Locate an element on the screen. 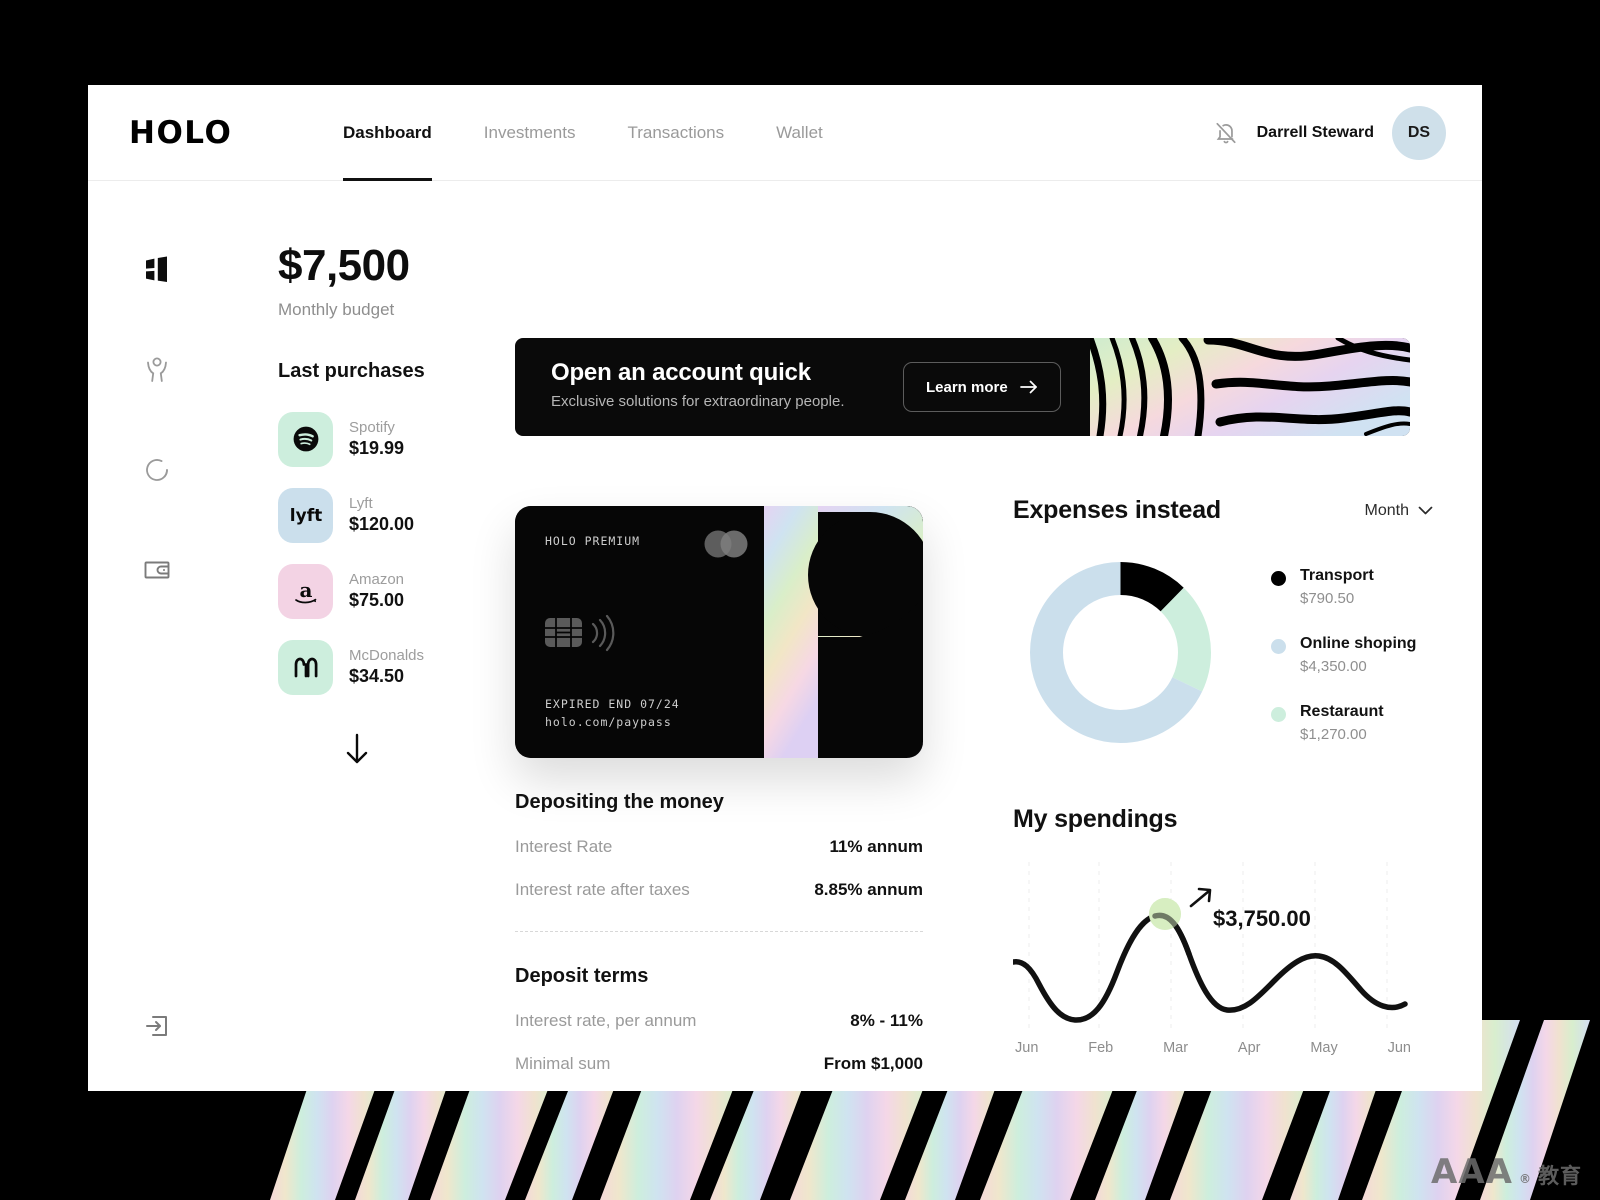 The image size is (1600, 1200). deposit-terms-key: Interest rate, per annum is located at coordinates (606, 1020).